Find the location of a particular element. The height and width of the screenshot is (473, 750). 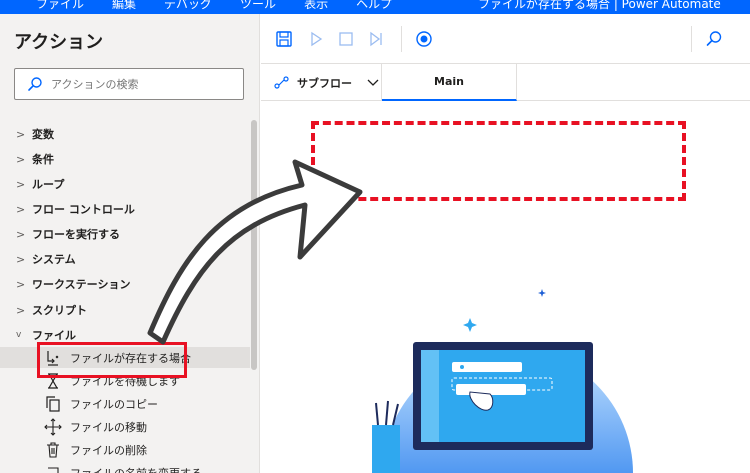

empty-flow-illustration is located at coordinates (502, 376).